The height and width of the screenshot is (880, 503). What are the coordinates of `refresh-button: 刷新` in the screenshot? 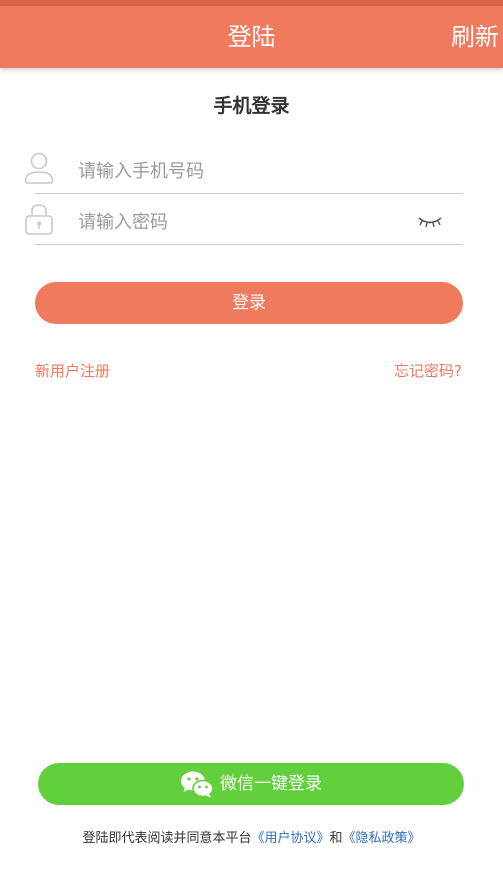 It's located at (475, 37).